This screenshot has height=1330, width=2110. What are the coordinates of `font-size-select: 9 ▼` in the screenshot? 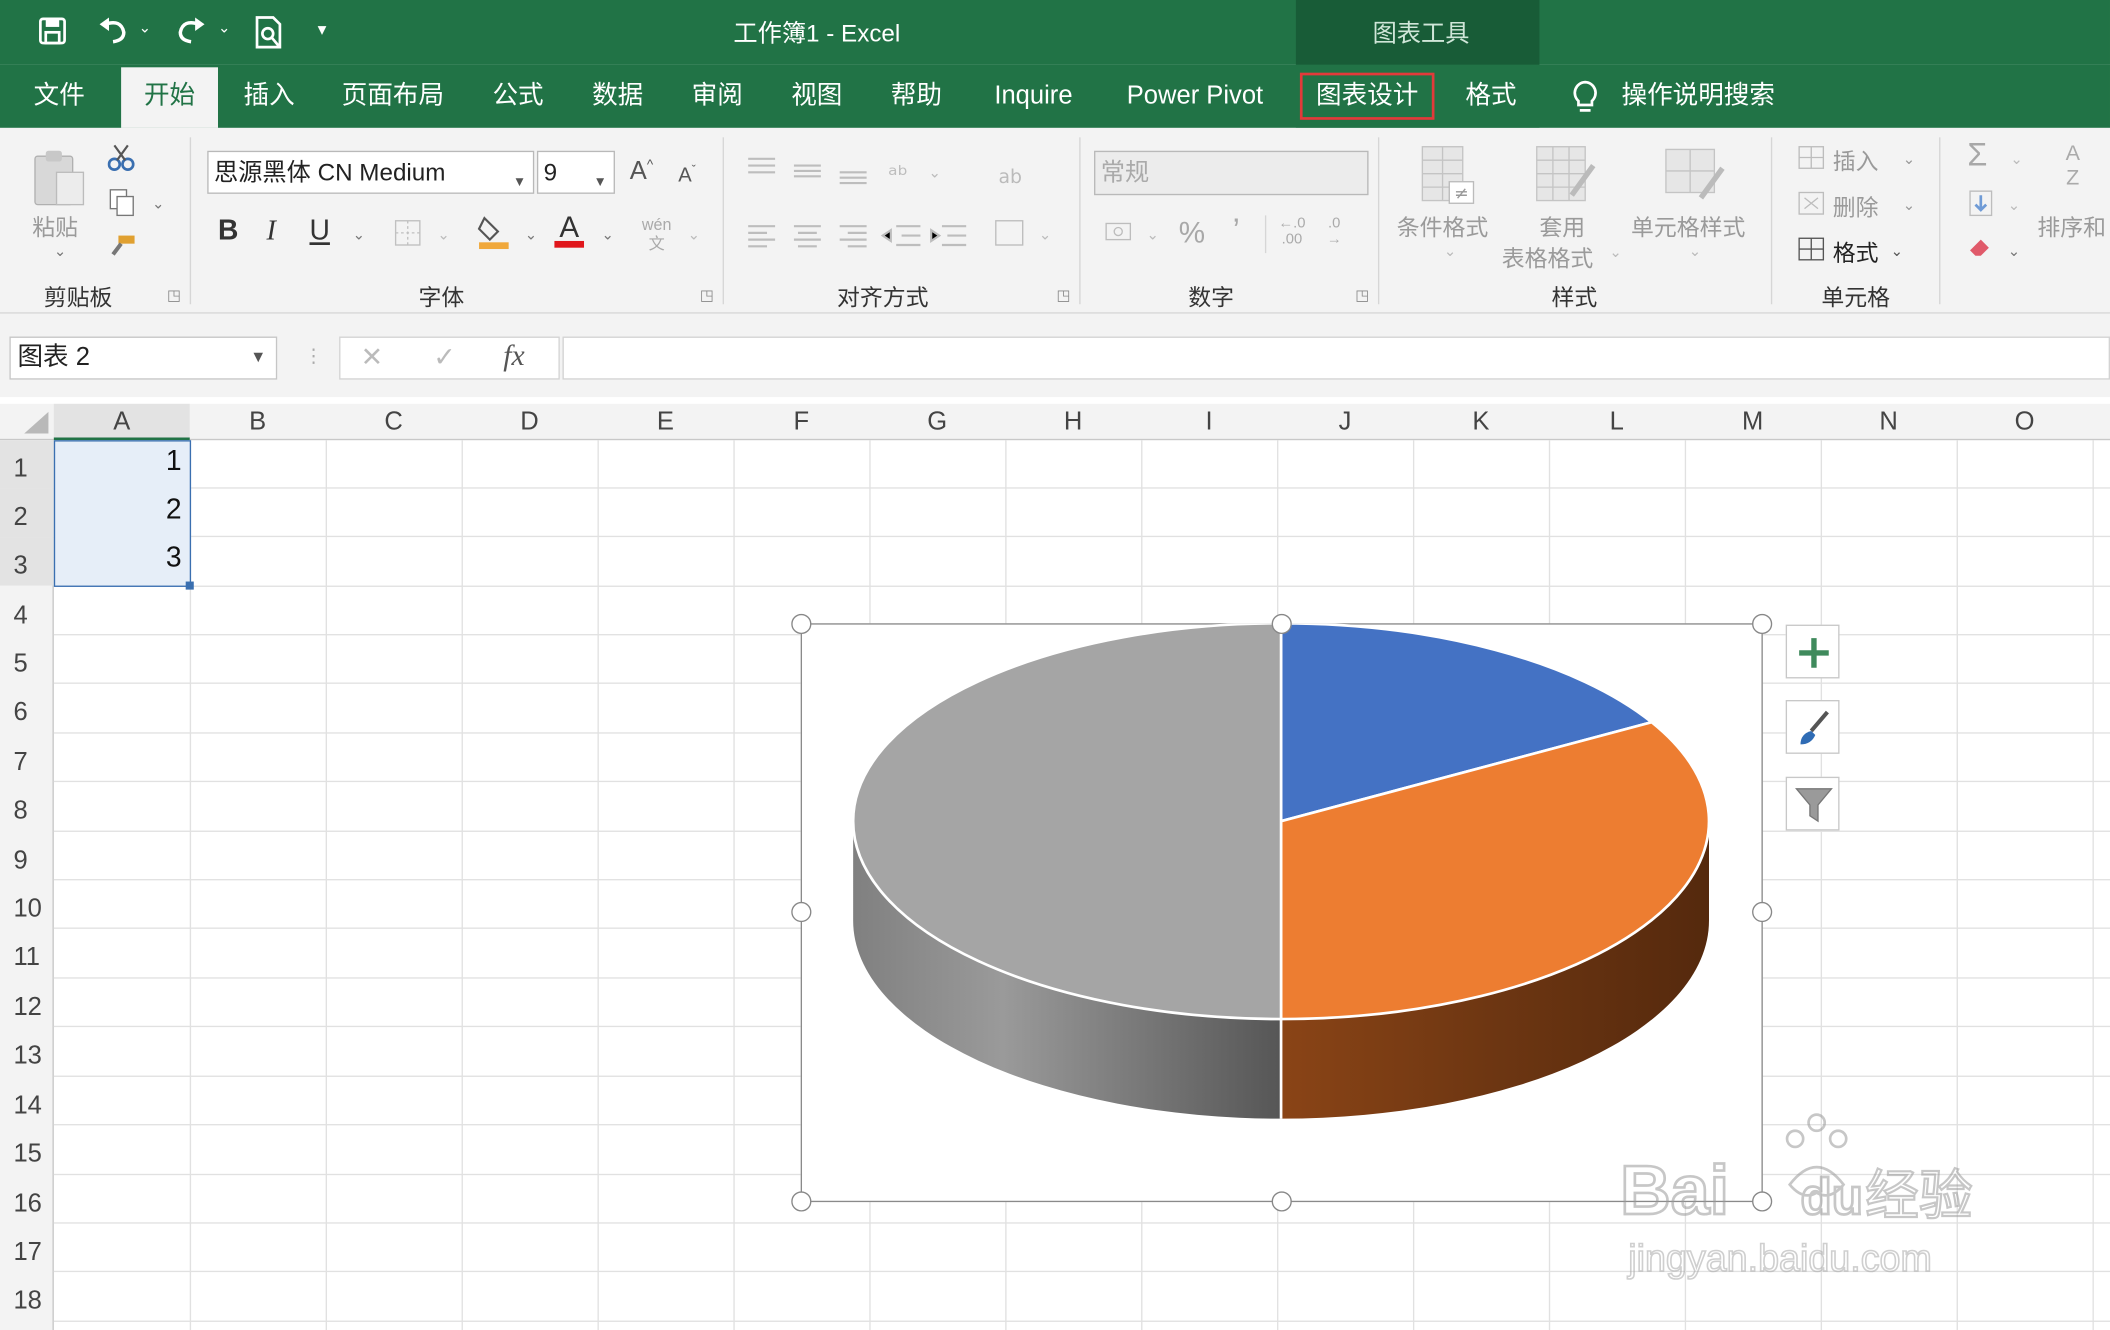 It's located at (575, 172).